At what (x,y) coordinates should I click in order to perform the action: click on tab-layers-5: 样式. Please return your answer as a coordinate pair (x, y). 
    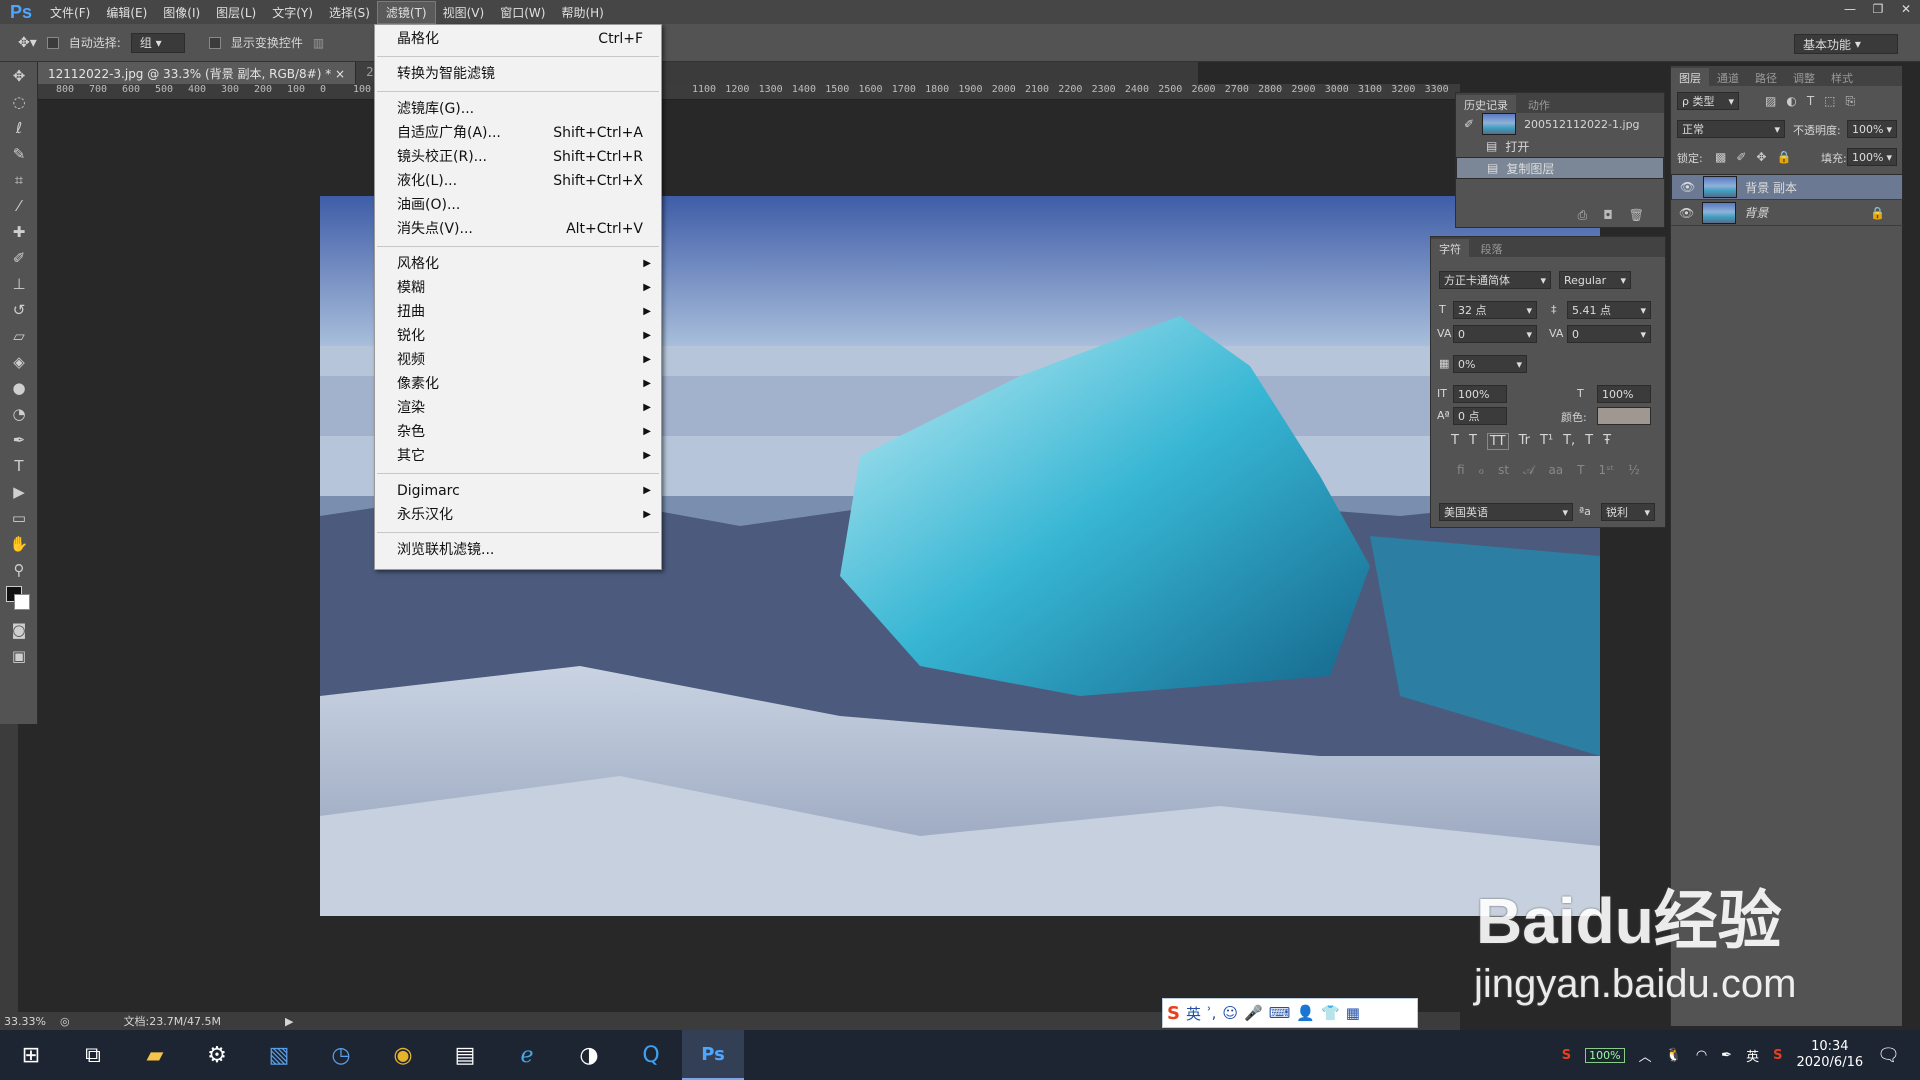
    Looking at the image, I should click on (1842, 78).